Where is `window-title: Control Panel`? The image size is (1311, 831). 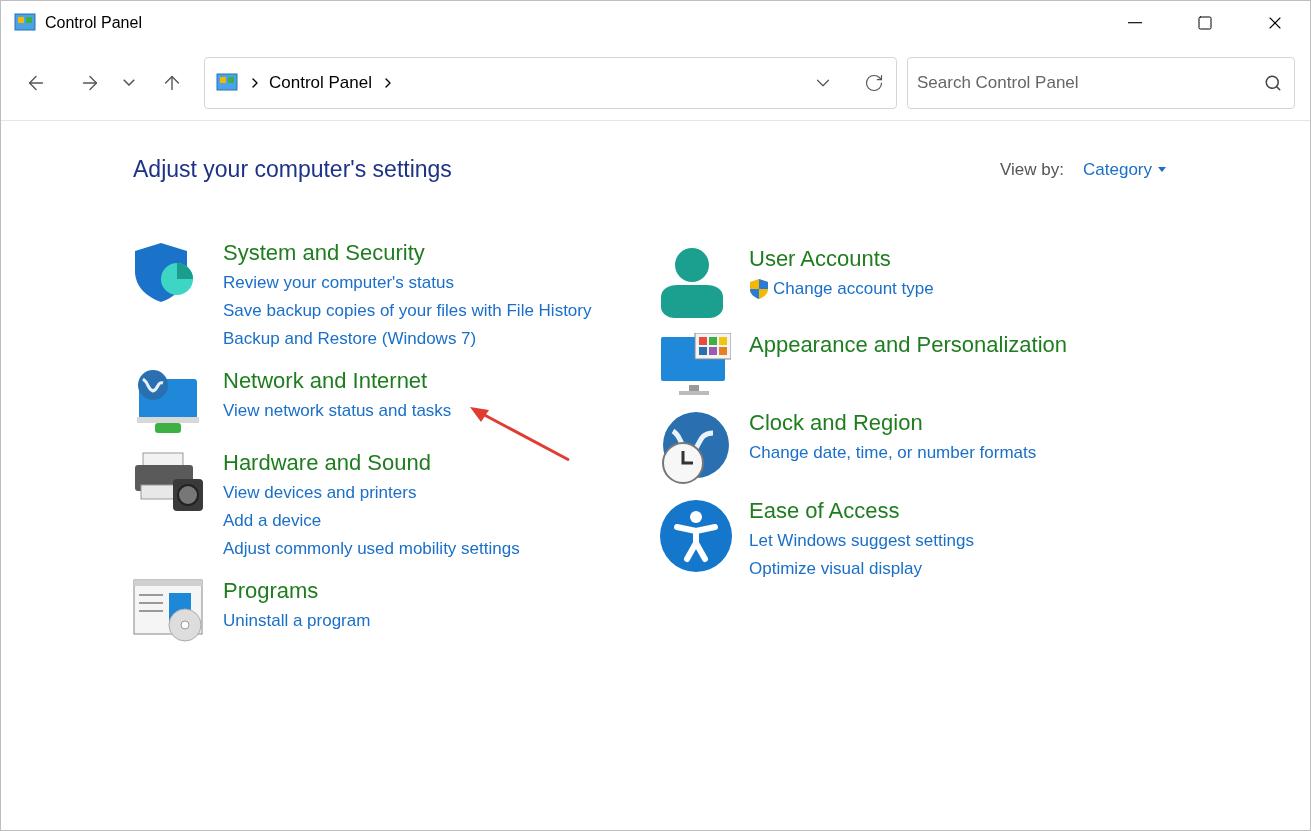 window-title: Control Panel is located at coordinates (93, 23).